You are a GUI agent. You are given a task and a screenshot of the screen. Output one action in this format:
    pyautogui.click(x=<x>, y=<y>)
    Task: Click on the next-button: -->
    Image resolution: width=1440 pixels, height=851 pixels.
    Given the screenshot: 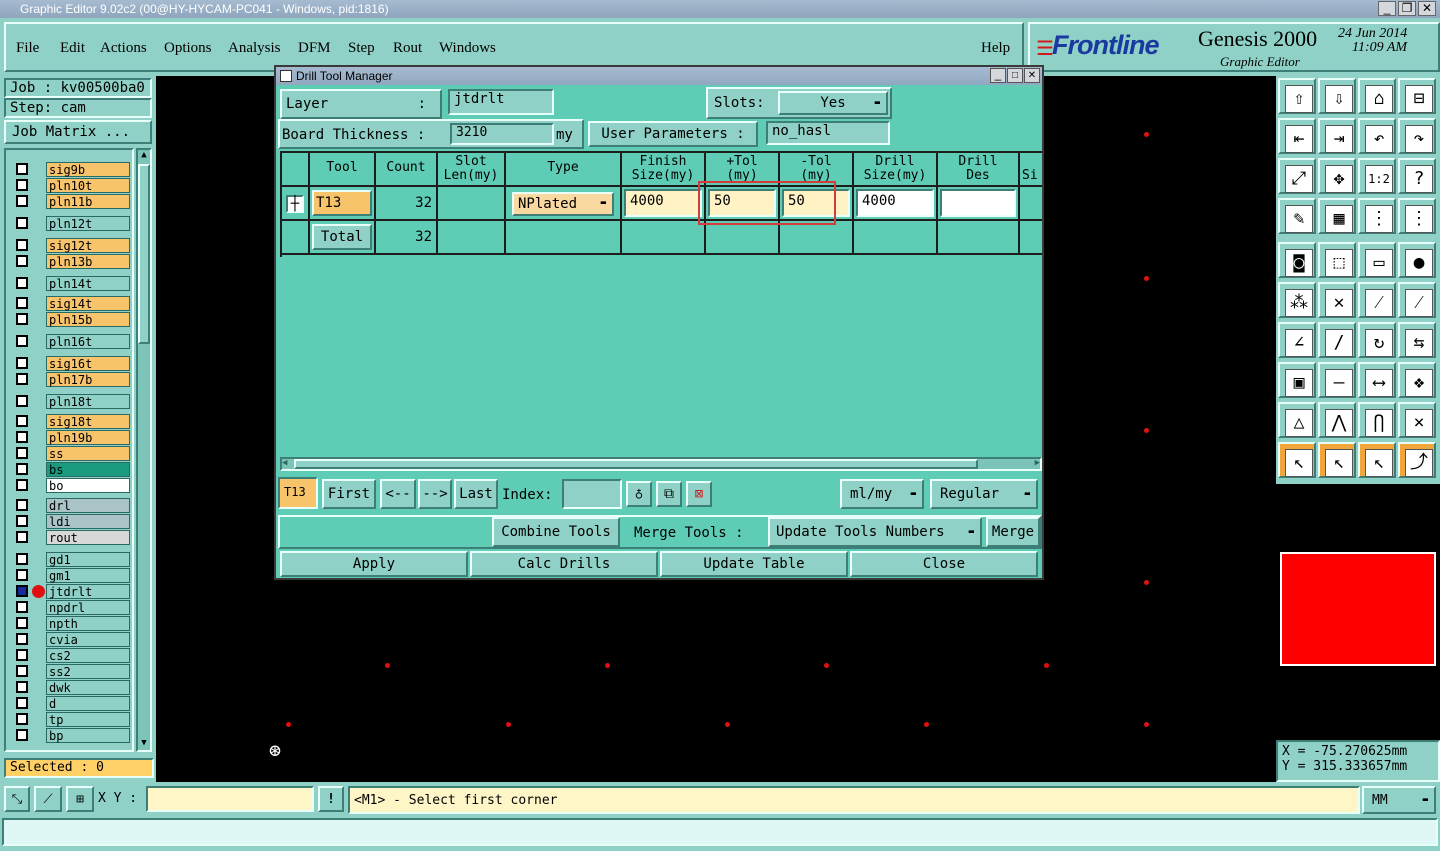 What is the action you would take?
    pyautogui.click(x=435, y=494)
    